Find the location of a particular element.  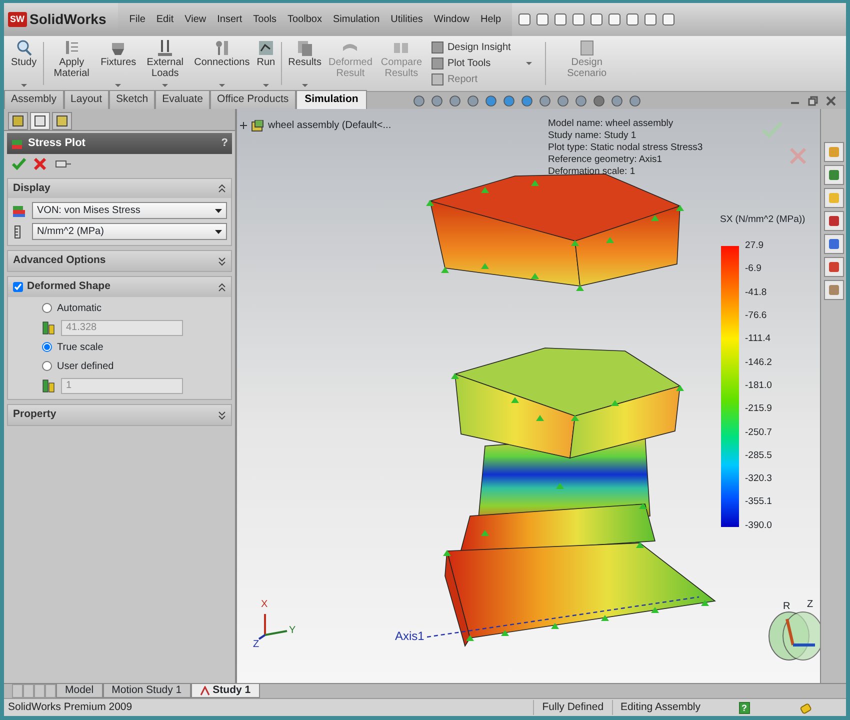

tab: Simulation is located at coordinates (332, 99).